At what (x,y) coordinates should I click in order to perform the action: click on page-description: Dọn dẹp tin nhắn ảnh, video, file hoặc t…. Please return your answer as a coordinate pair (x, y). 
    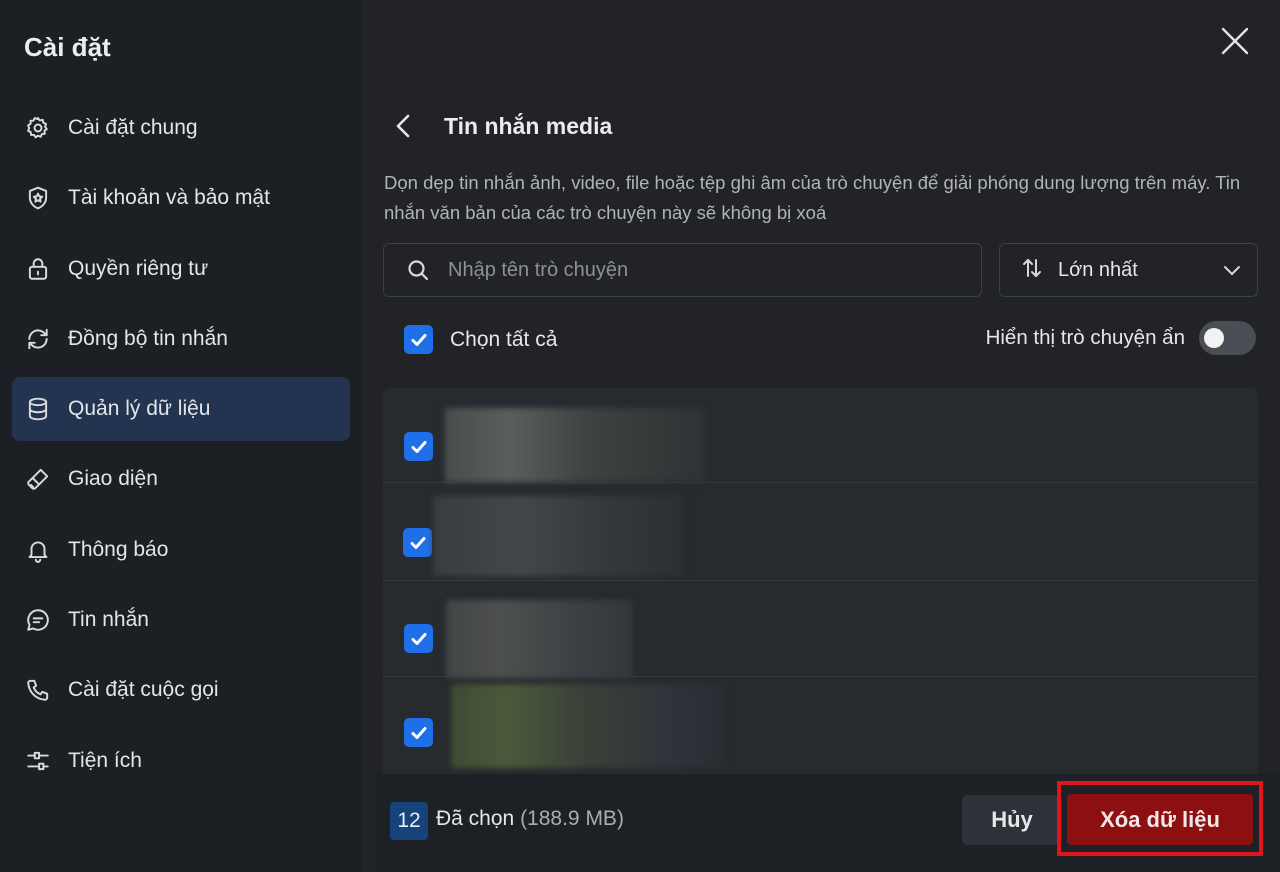
    Looking at the image, I should click on (812, 197).